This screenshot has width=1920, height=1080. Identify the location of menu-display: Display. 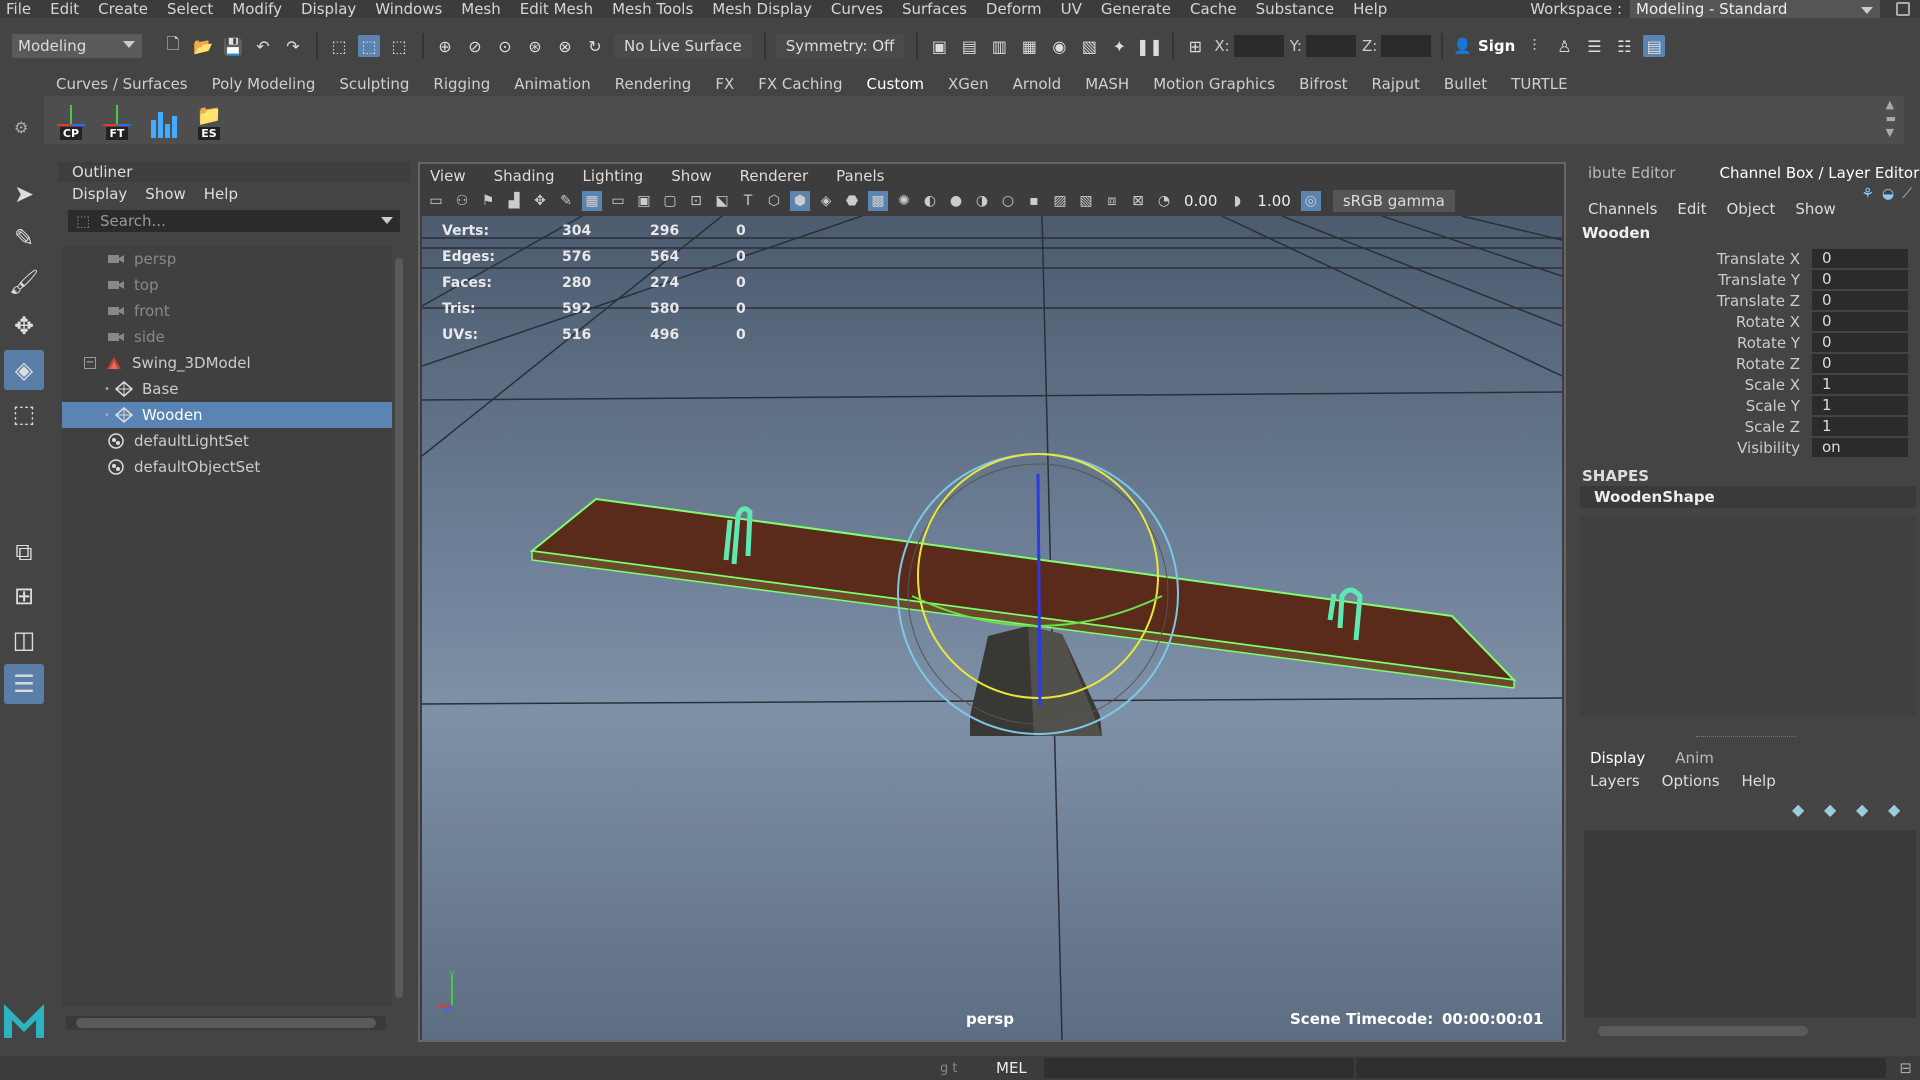
(328, 9).